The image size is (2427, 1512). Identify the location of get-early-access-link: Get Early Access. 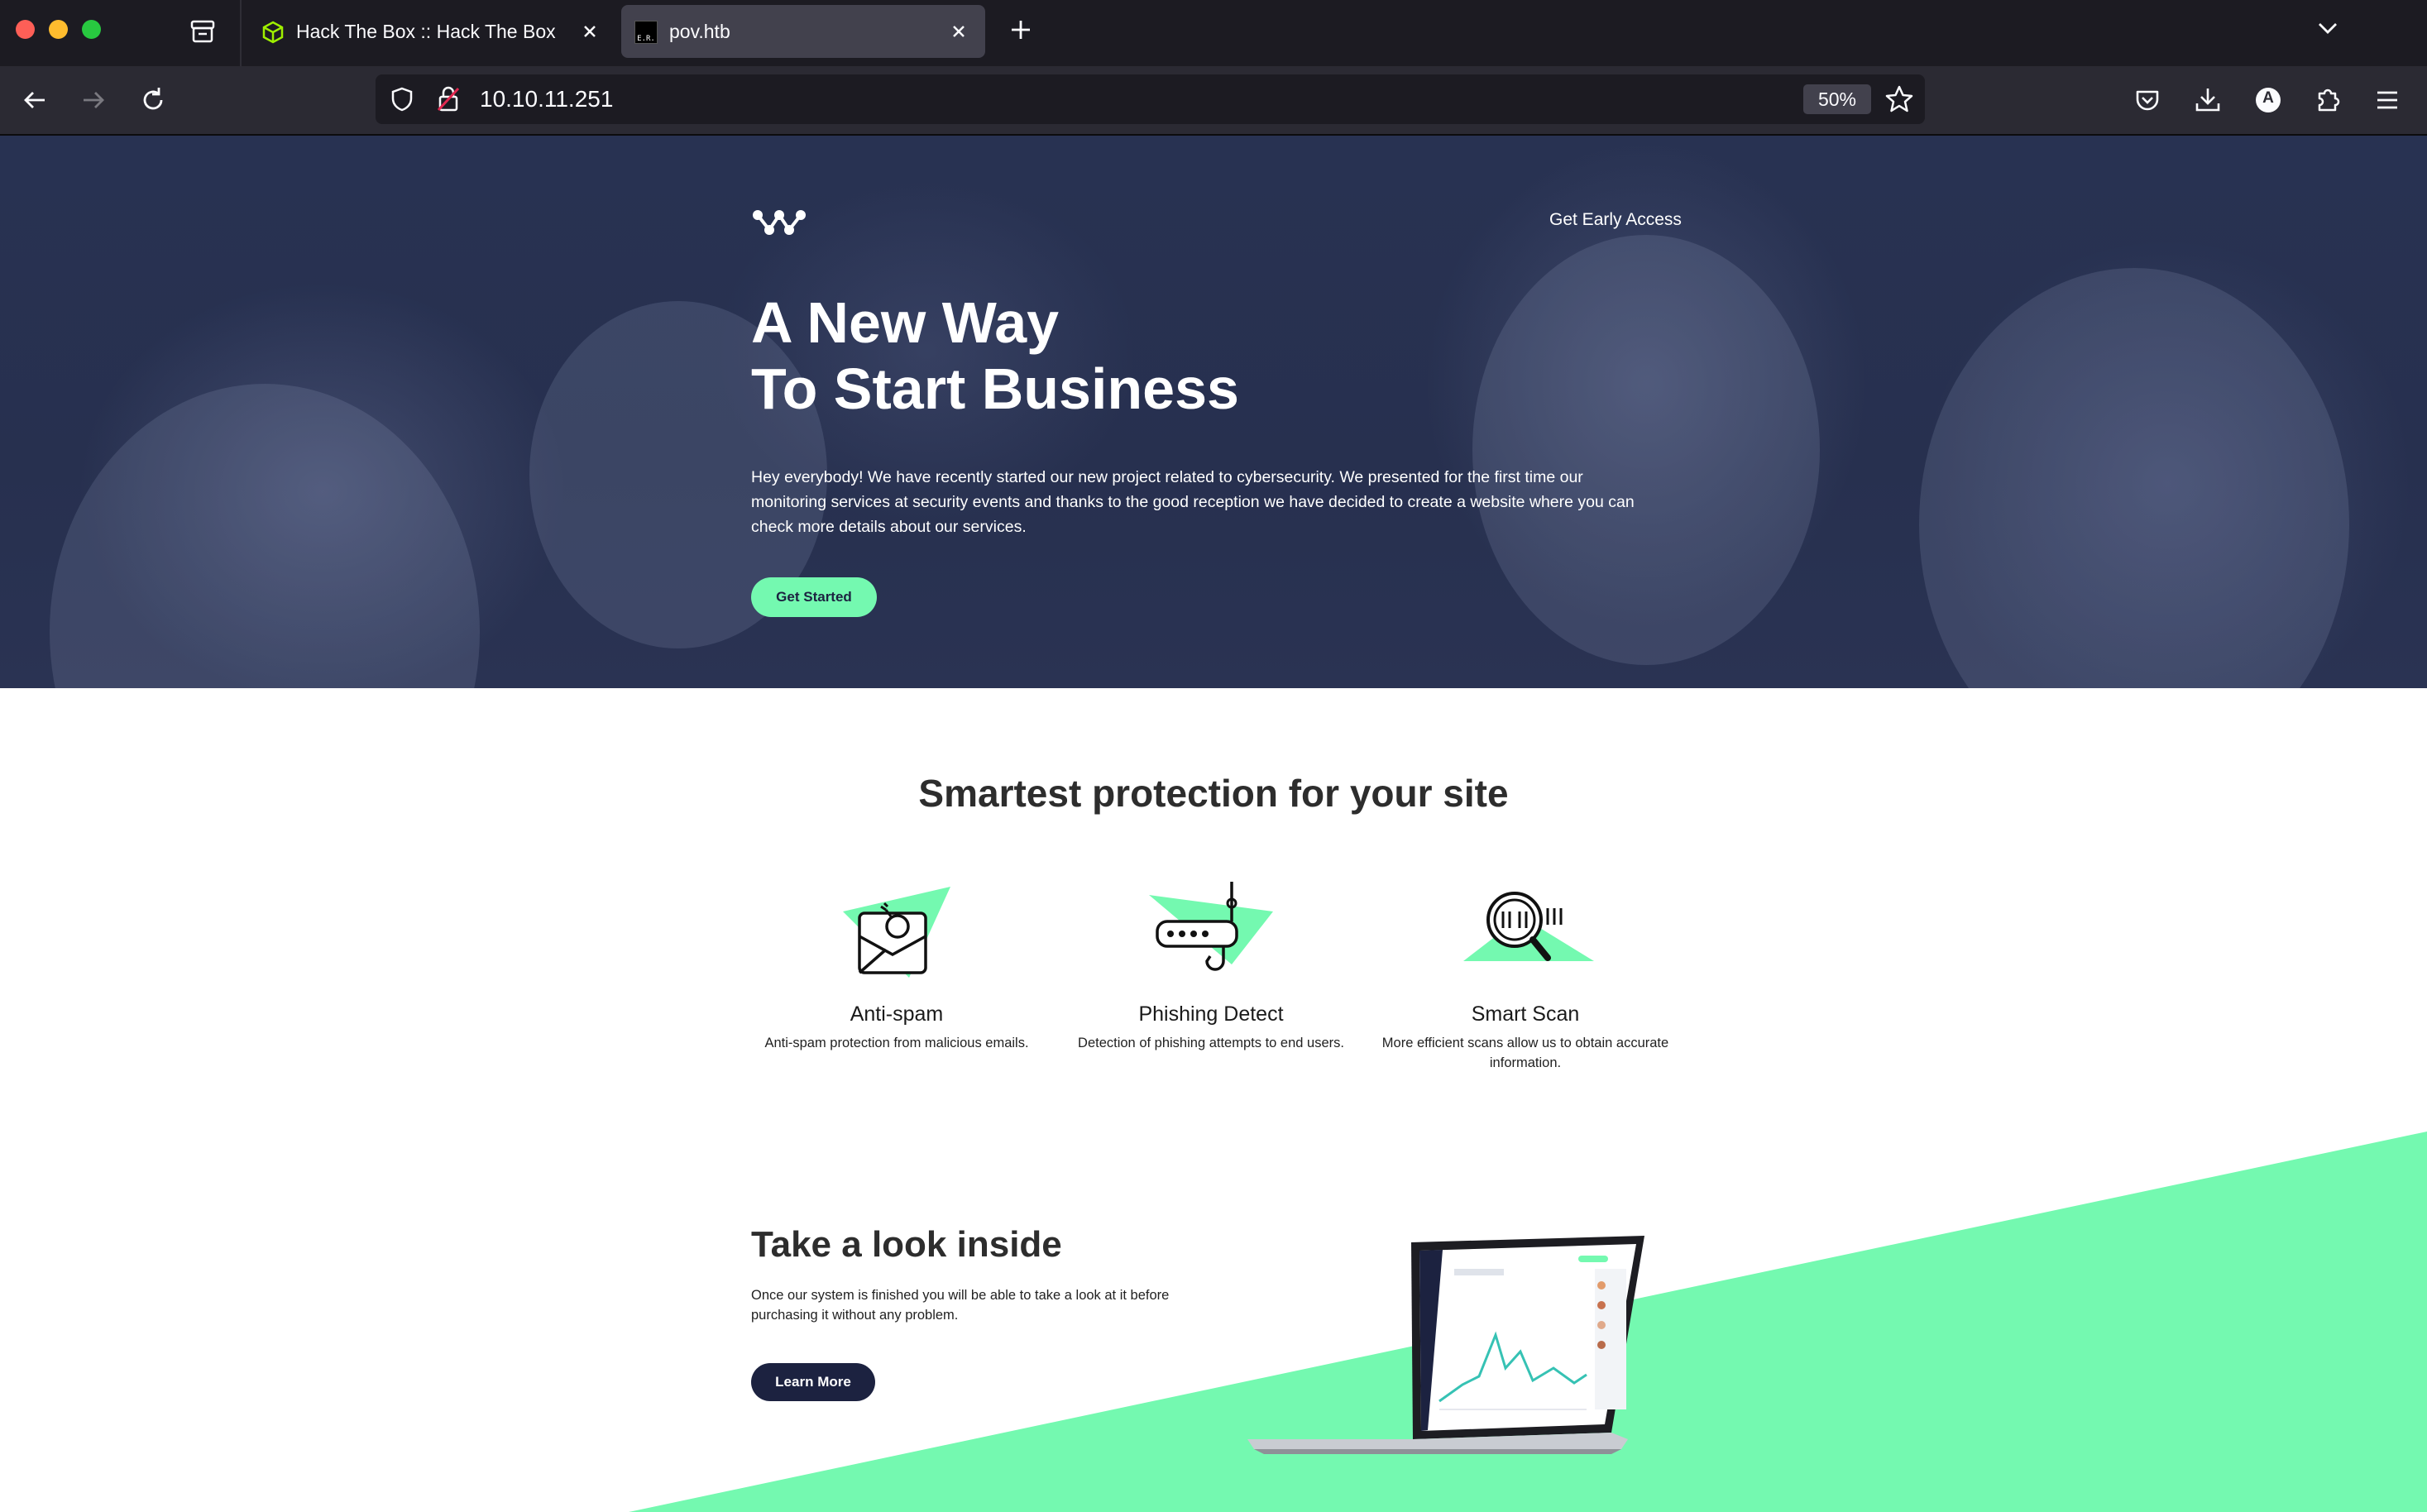
(1615, 220).